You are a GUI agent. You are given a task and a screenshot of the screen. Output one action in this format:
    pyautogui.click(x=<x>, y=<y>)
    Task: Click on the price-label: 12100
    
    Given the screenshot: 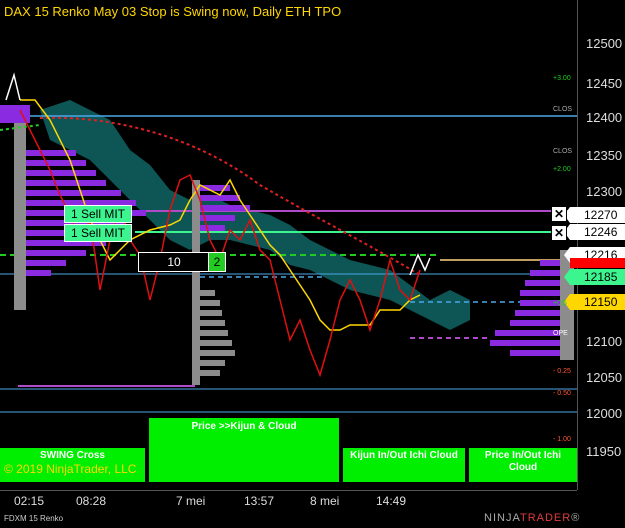 What is the action you would take?
    pyautogui.click(x=604, y=341)
    